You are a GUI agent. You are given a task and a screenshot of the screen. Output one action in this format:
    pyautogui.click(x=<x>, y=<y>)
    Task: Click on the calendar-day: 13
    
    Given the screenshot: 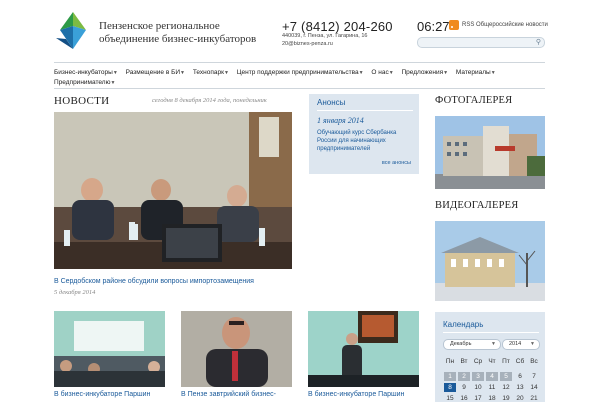 What is the action you would take?
    pyautogui.click(x=520, y=387)
    